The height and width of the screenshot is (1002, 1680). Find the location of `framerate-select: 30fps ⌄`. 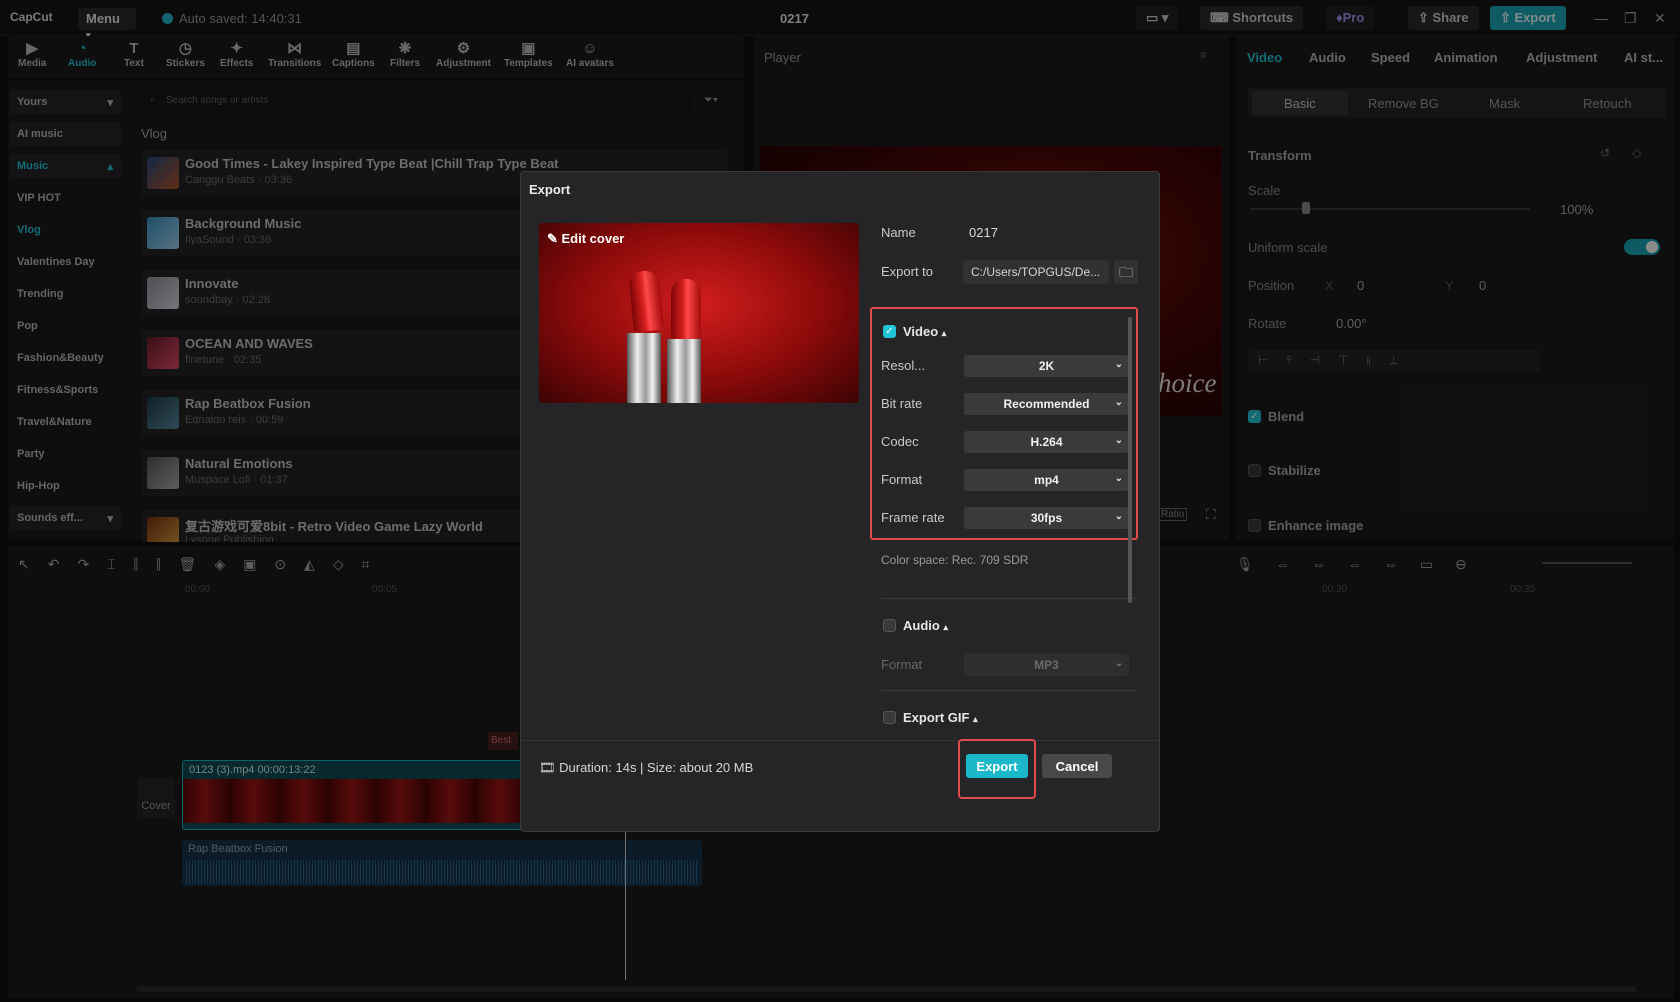

framerate-select: 30fps ⌄ is located at coordinates (1046, 518).